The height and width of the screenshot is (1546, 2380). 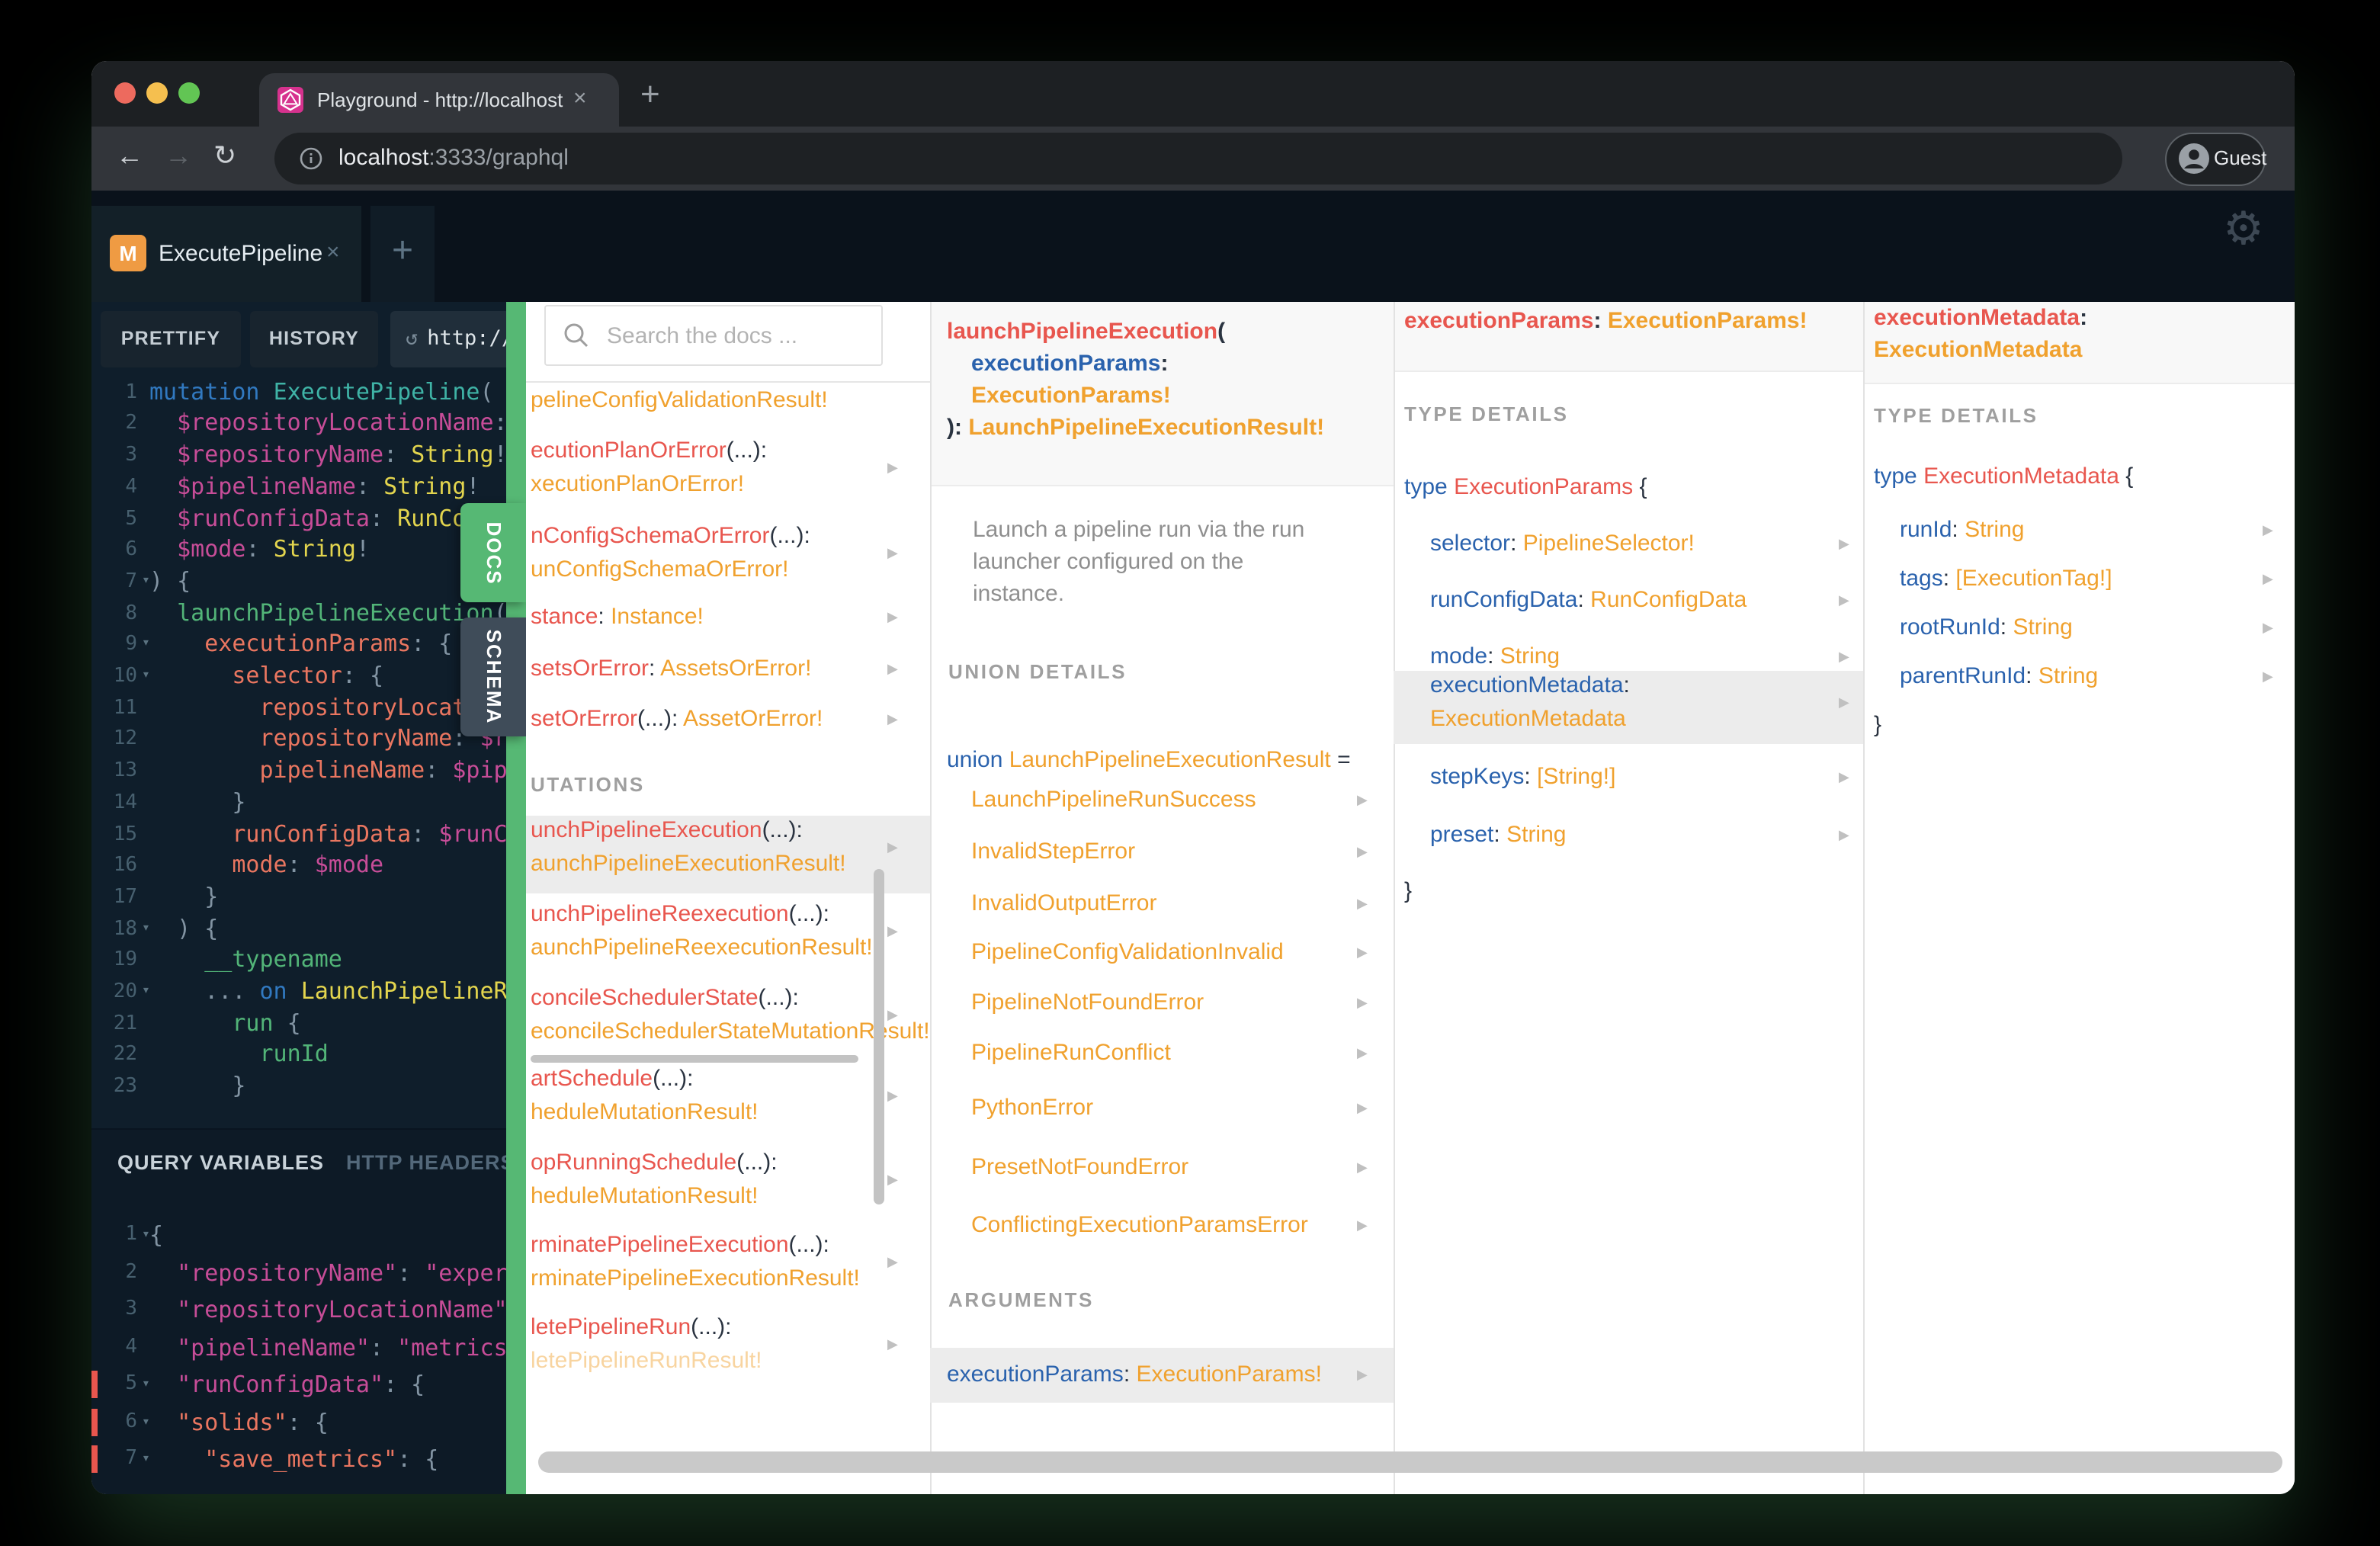 What do you see at coordinates (157, 93) in the screenshot?
I see `minimize-window-button` at bounding box center [157, 93].